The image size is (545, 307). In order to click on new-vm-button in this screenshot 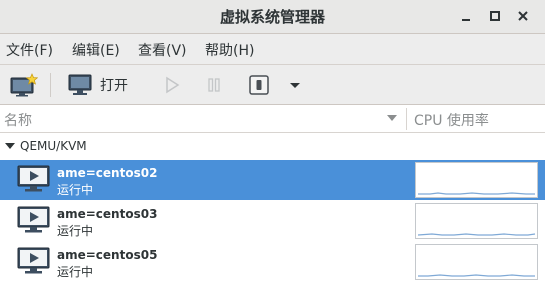, I will do `click(24, 85)`.